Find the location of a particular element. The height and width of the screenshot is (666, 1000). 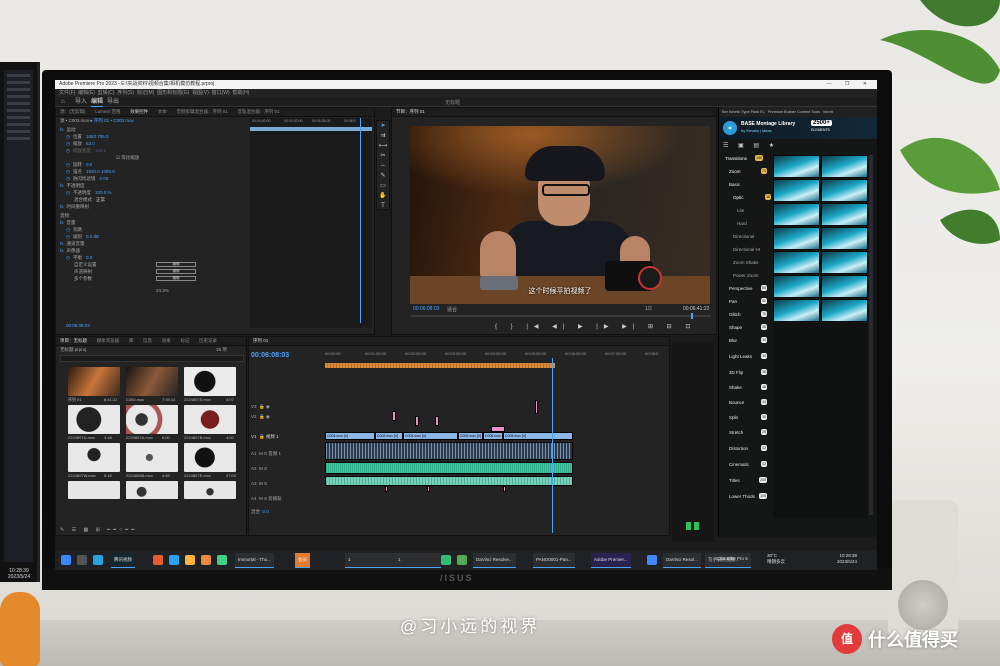

ec-row: 音频 is located at coordinates (64, 216).